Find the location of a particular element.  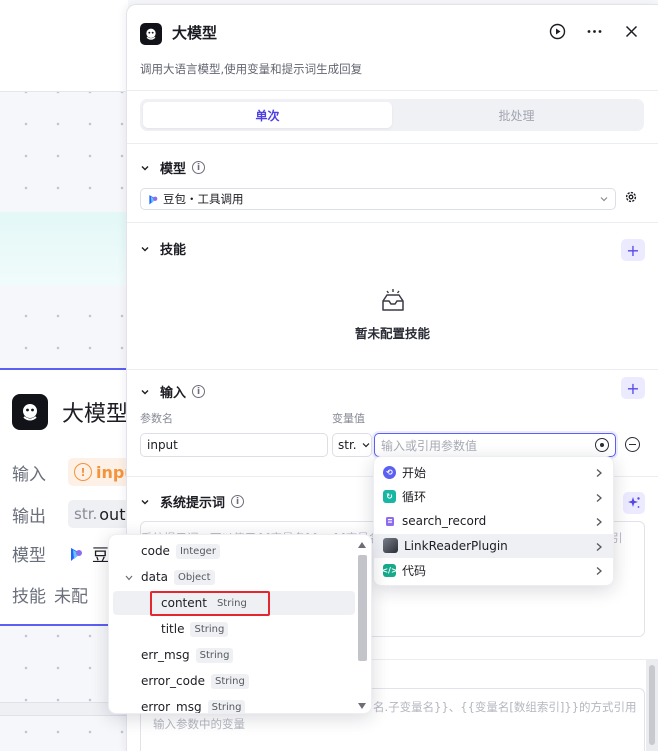

tree-item-name: code is located at coordinates (155, 551).